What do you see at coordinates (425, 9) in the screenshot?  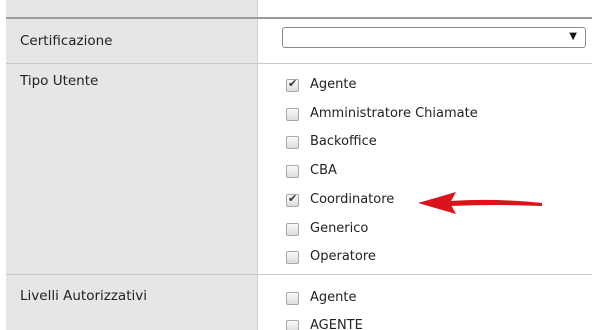 I see `top-partial-value-cell` at bounding box center [425, 9].